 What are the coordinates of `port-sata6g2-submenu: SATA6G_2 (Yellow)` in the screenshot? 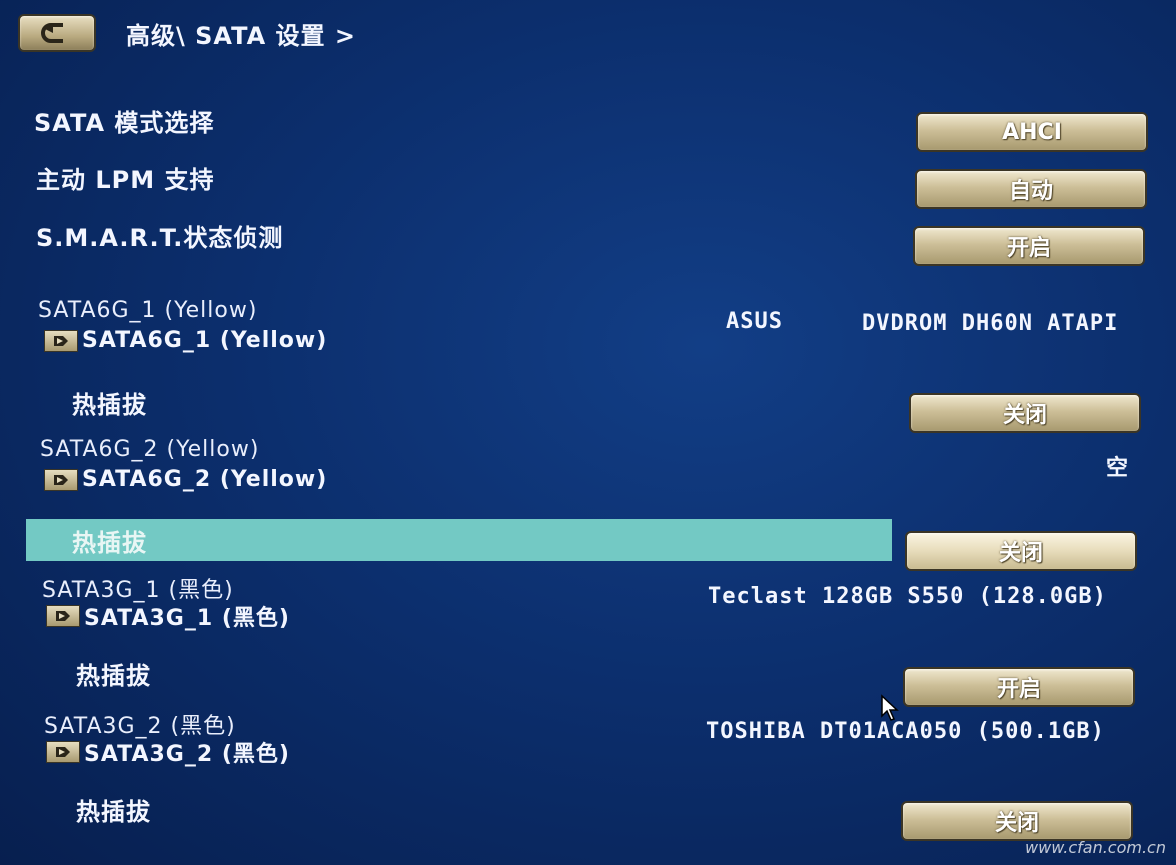 It's located at (185, 479).